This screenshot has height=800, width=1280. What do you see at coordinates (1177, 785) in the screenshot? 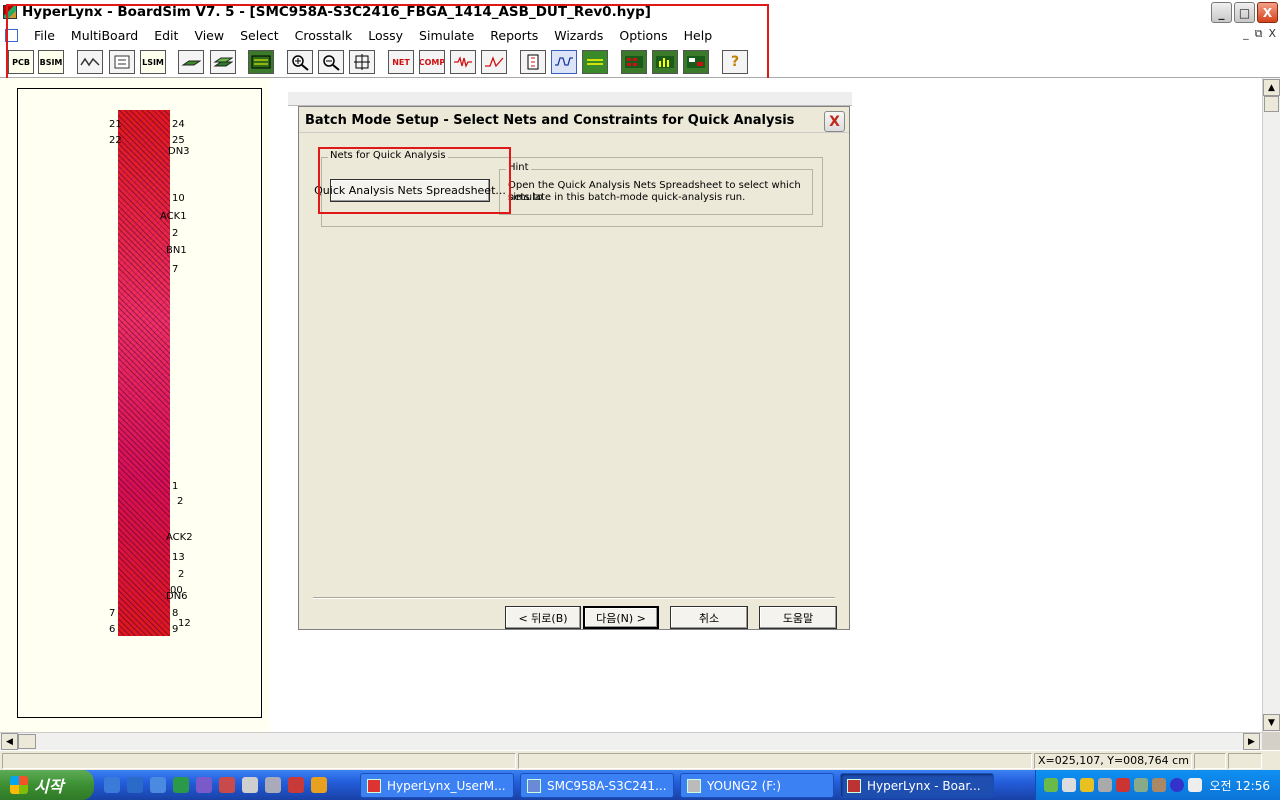
I see `tray-bluetooth-icon` at bounding box center [1177, 785].